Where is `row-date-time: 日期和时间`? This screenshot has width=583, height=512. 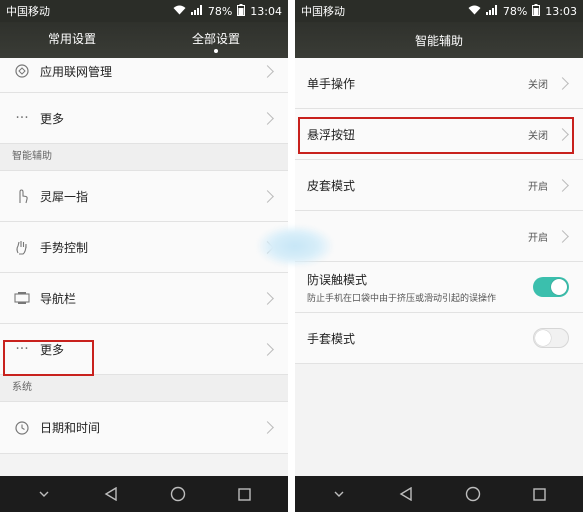
row-date-time: 日期和时间 is located at coordinates (144, 428).